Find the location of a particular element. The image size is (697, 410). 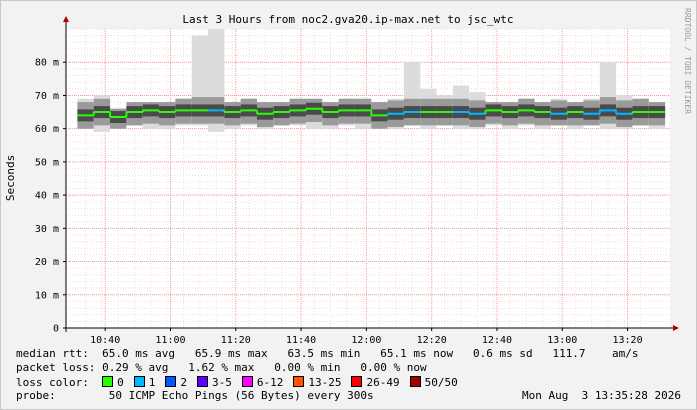

loss-color-swatches: 0 1 2 3-5 6-12 13-25 26-49 50/50 is located at coordinates (285, 382).